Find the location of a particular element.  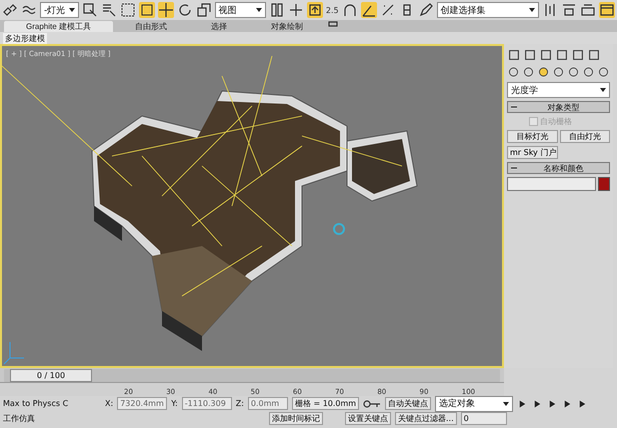

sky-portal-button: mr Sky 门户 is located at coordinates (532, 152).